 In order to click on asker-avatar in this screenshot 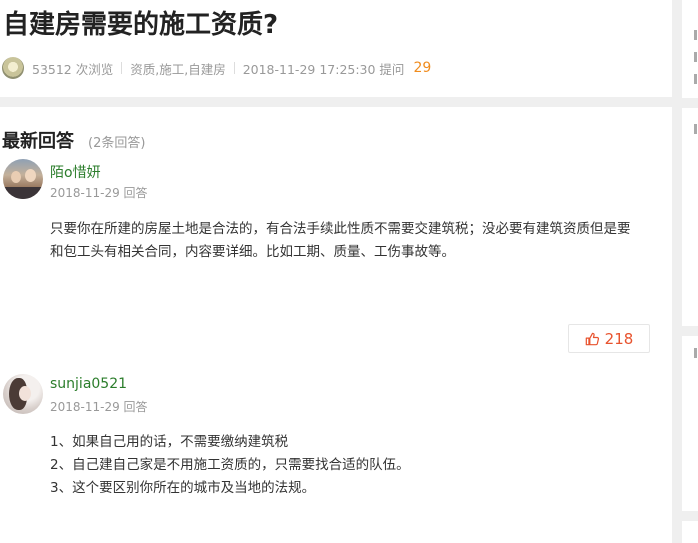, I will do `click(13, 68)`.